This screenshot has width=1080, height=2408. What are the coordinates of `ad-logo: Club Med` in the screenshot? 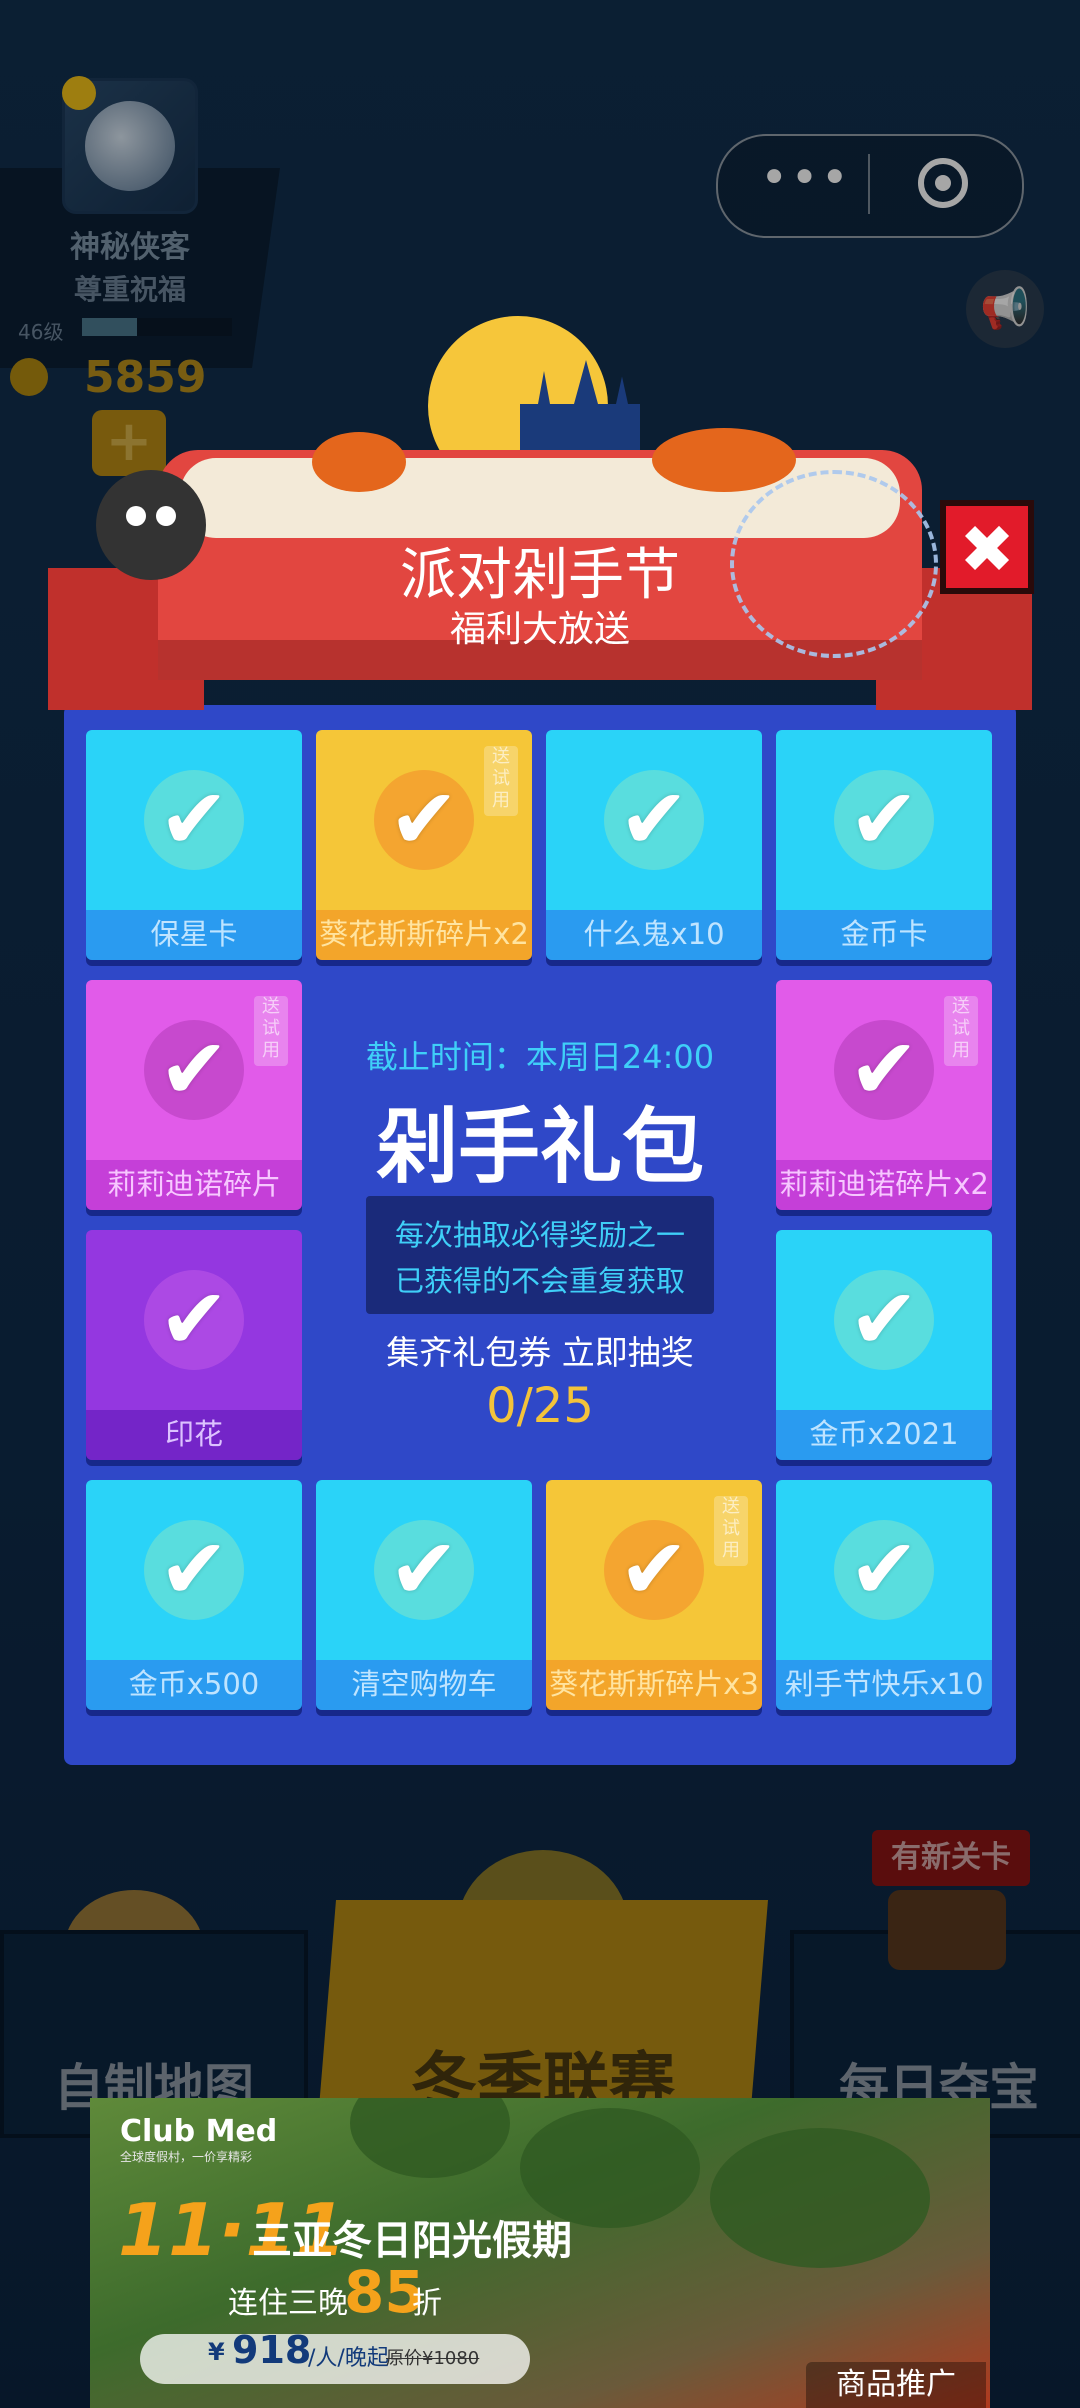 It's located at (199, 2131).